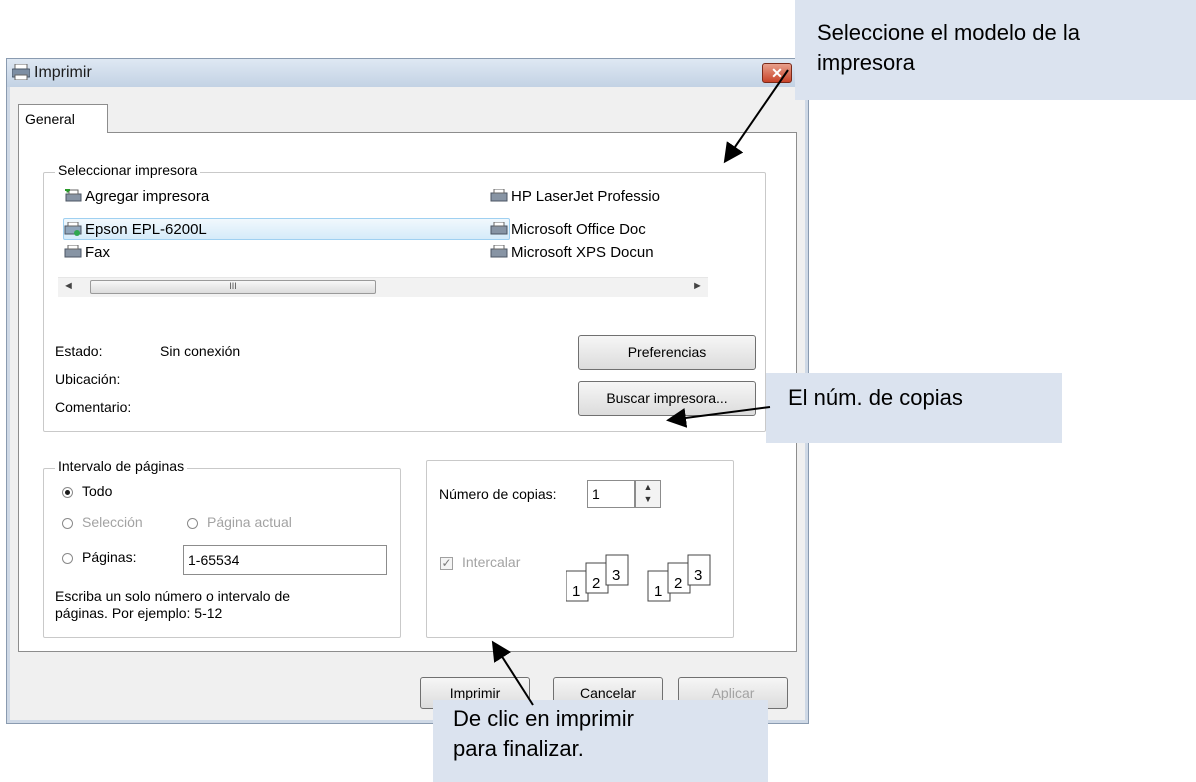 This screenshot has height=782, width=1196. What do you see at coordinates (512, 673) in the screenshot?
I see `arrow-to-print` at bounding box center [512, 673].